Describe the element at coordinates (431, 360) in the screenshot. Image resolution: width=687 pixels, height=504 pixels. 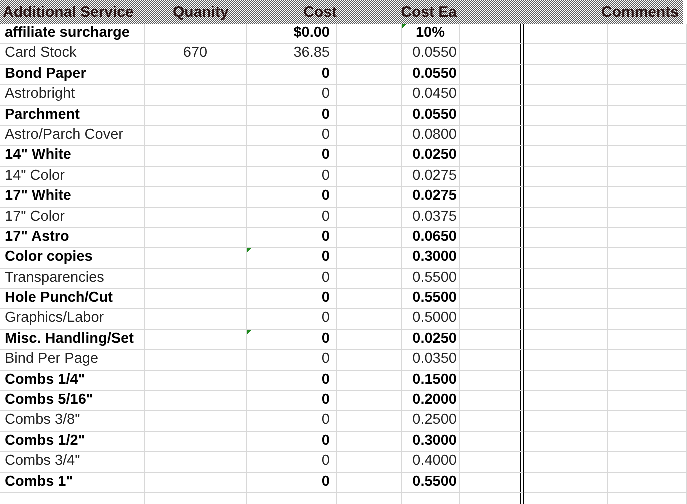
I see `table-cell: 0.0350` at that location.